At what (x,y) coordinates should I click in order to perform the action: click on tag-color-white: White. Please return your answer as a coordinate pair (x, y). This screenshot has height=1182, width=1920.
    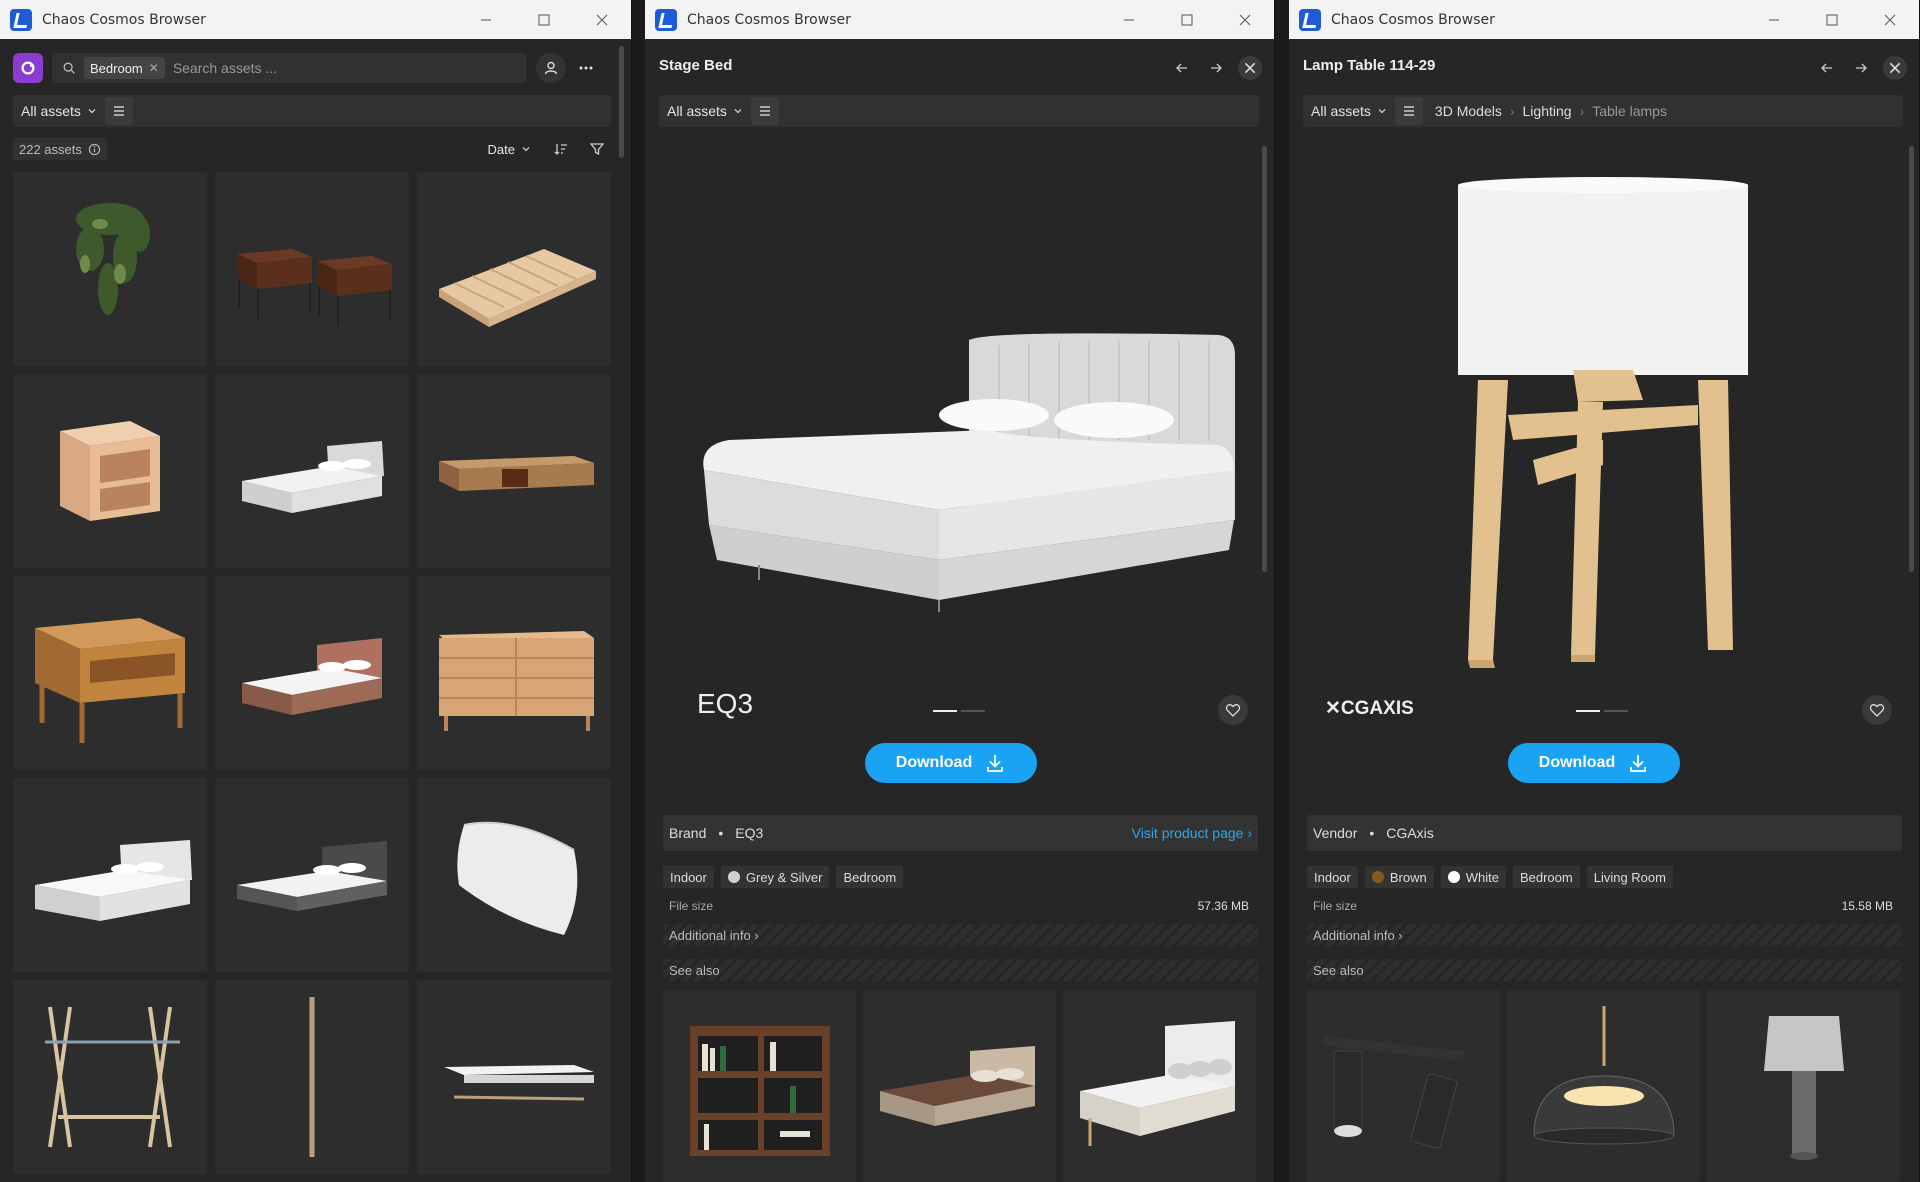
    Looking at the image, I should click on (1473, 877).